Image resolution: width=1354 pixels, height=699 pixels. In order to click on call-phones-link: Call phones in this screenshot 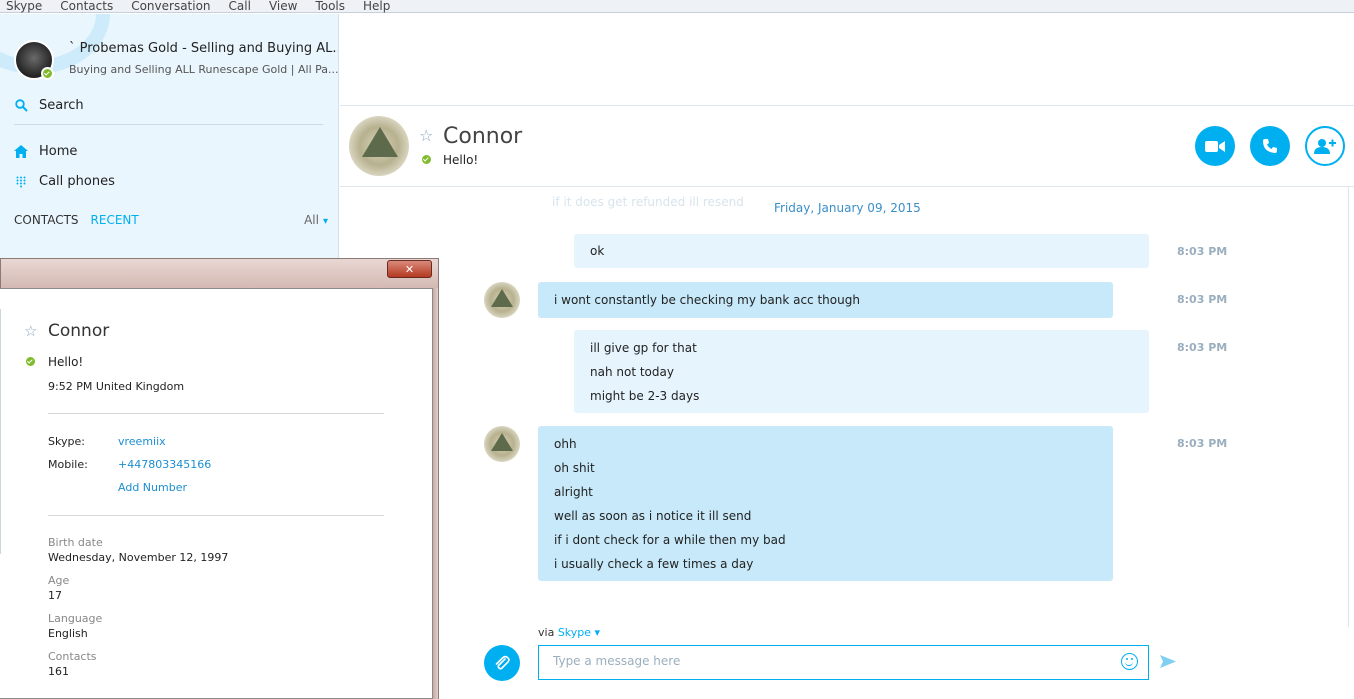, I will do `click(64, 181)`.